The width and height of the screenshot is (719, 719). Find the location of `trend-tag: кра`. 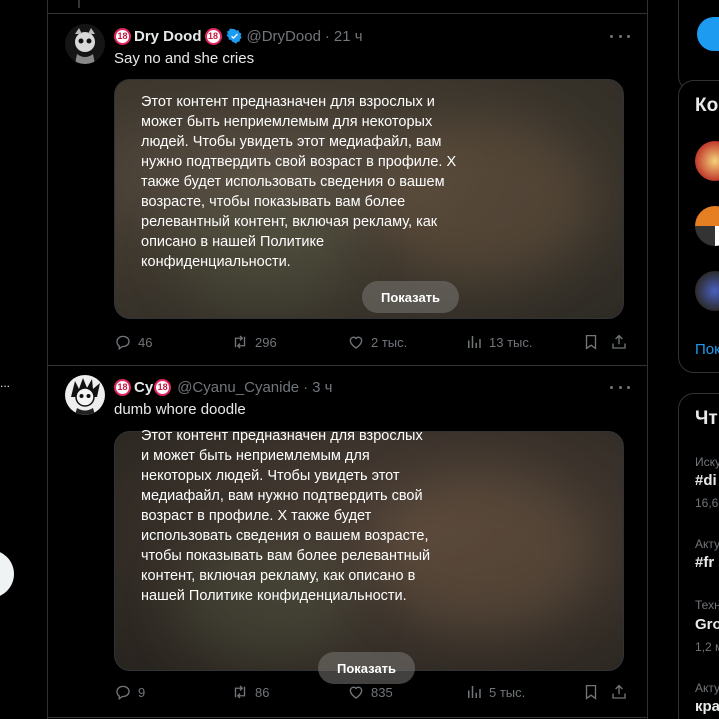

trend-tag: кра is located at coordinates (707, 706).